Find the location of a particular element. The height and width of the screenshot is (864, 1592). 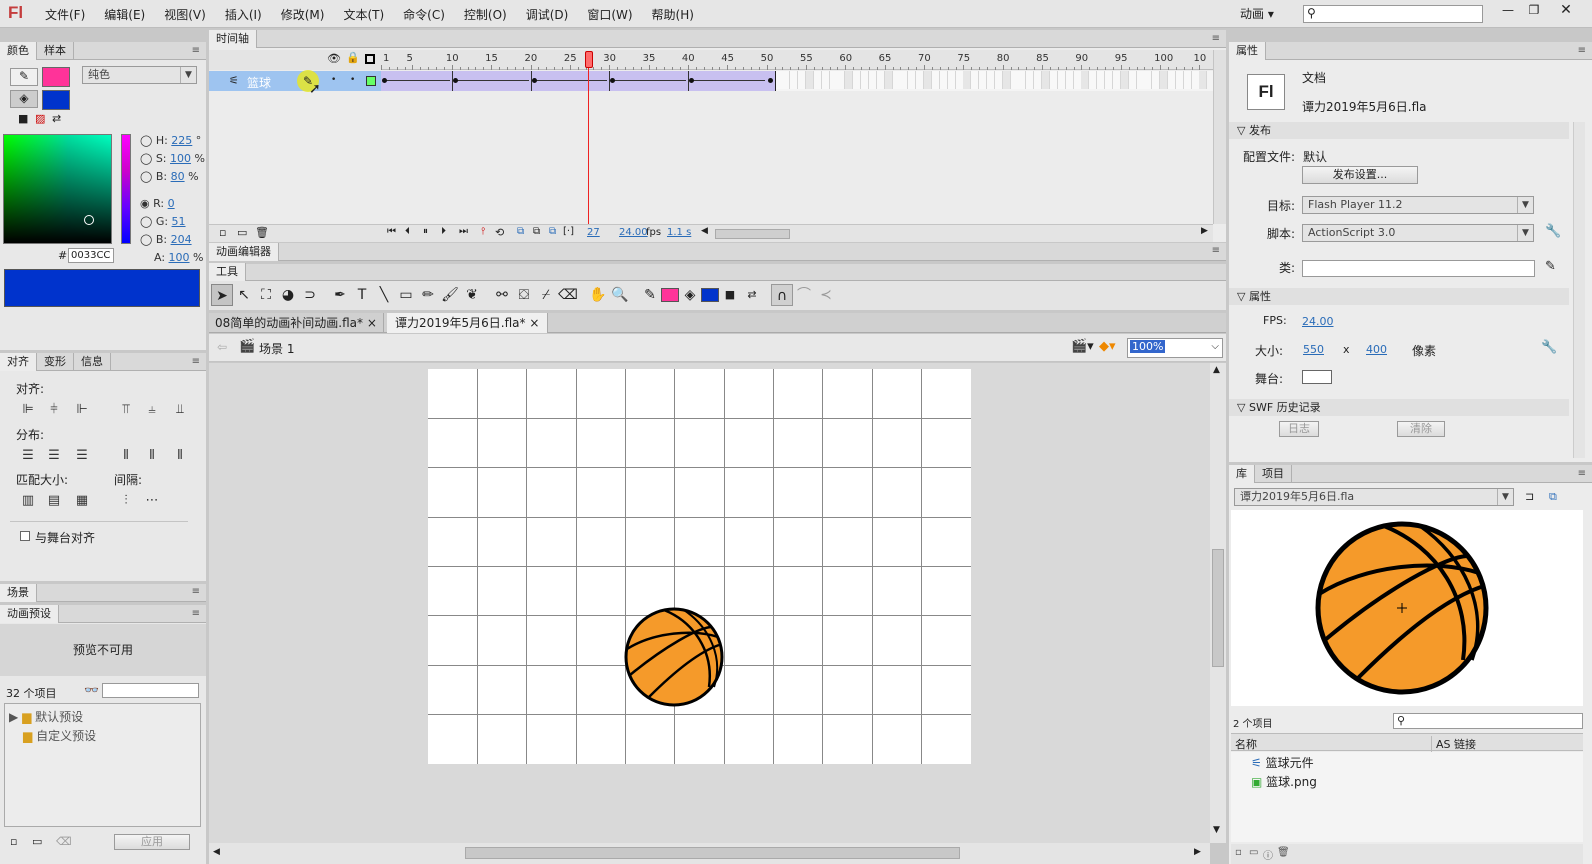

scene-breadcrumb: 场景 1 is located at coordinates (276, 348).